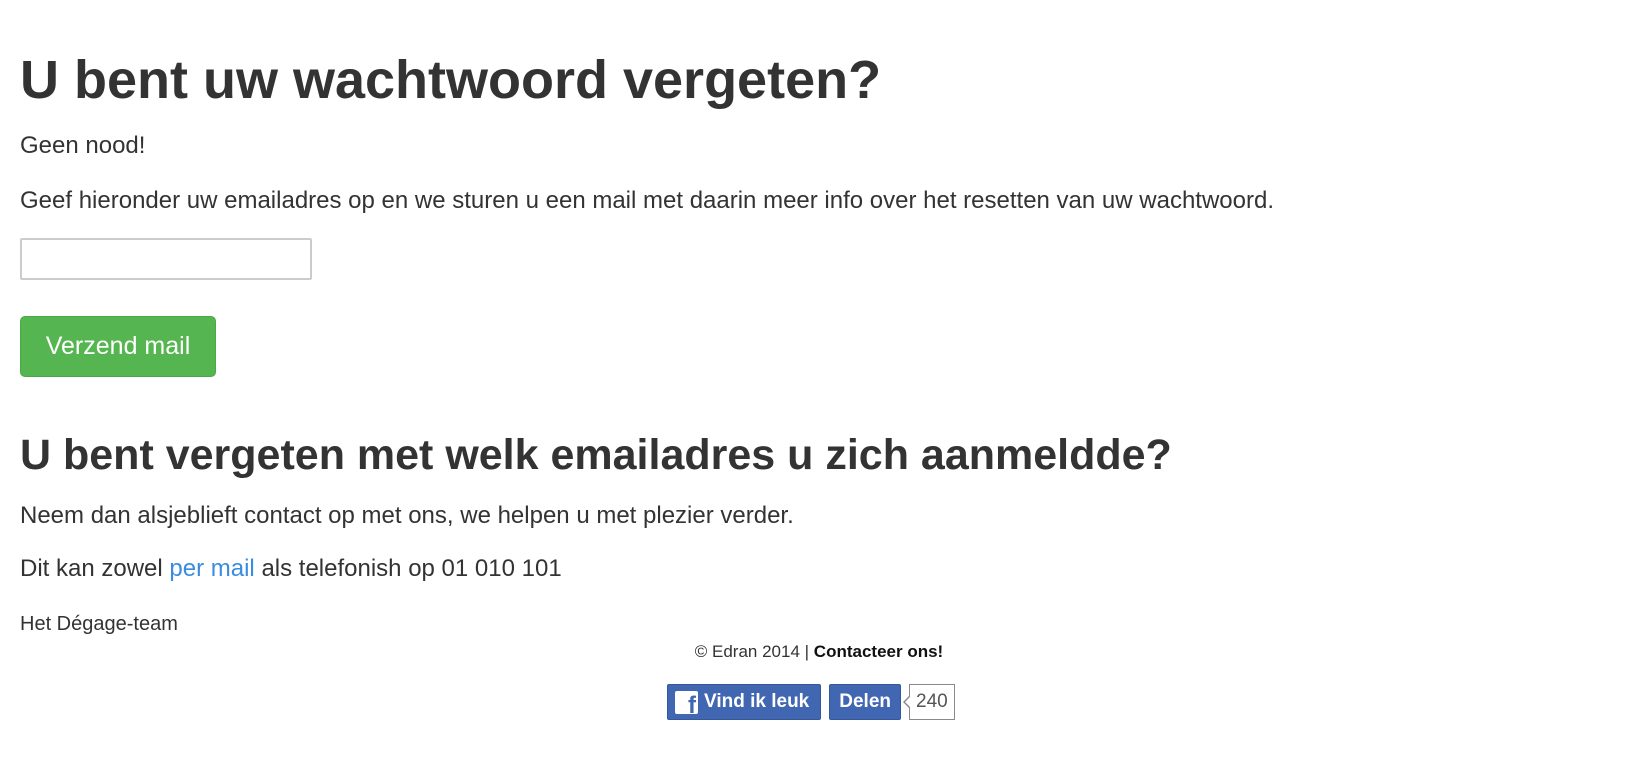 This screenshot has height=764, width=1638. What do you see at coordinates (91, 568) in the screenshot?
I see `contact-prefix: Dit kan zowel` at bounding box center [91, 568].